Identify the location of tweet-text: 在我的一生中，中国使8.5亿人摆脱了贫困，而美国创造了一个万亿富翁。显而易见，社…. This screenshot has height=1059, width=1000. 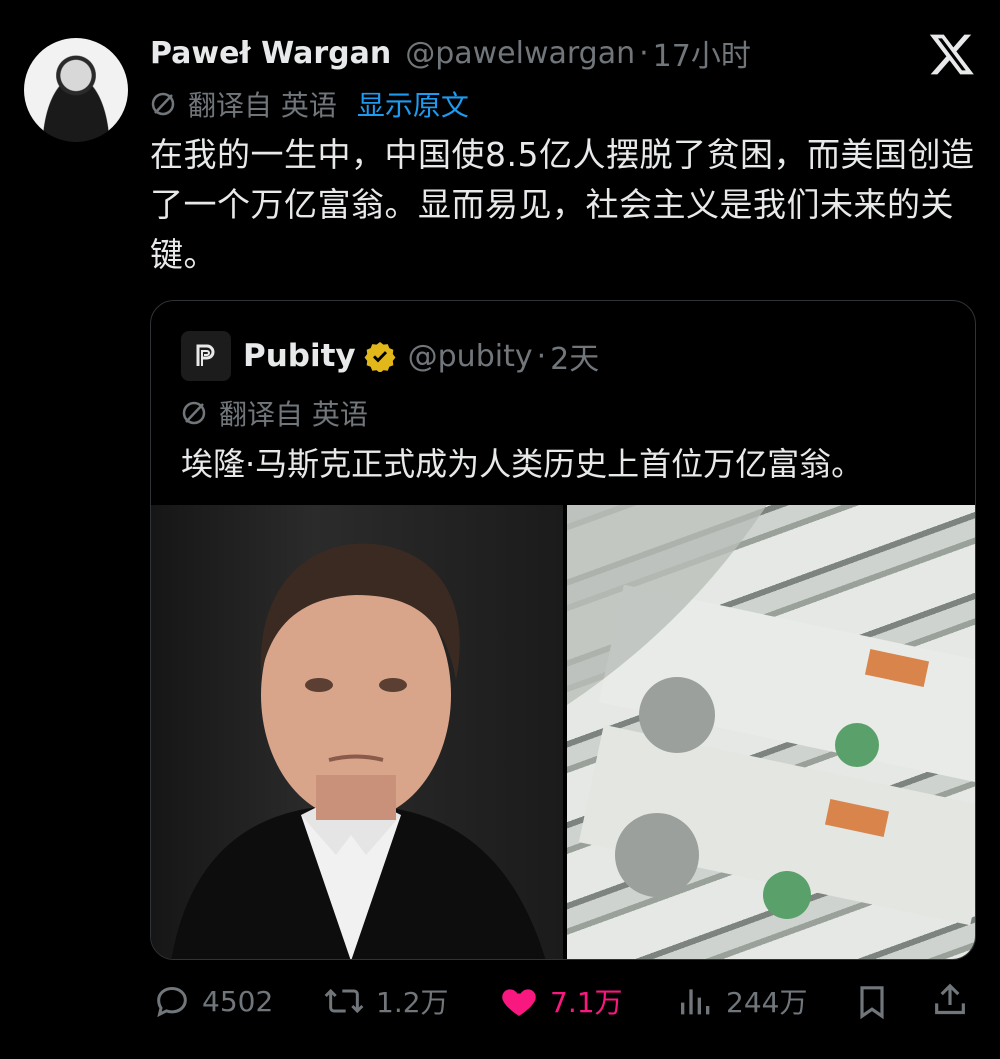
(562, 204).